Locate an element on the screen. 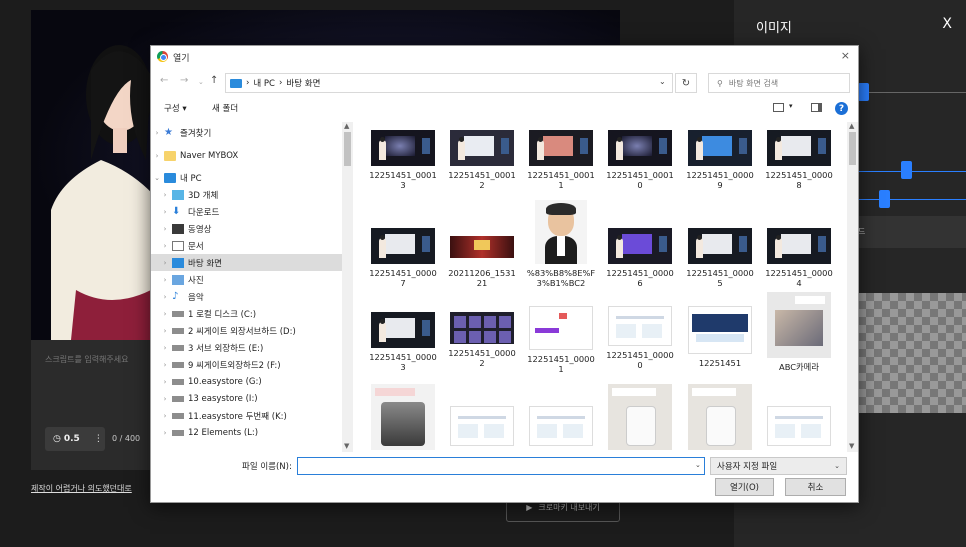  tree-item-label: 3 서브 외장하드 (E:) is located at coordinates (226, 348).